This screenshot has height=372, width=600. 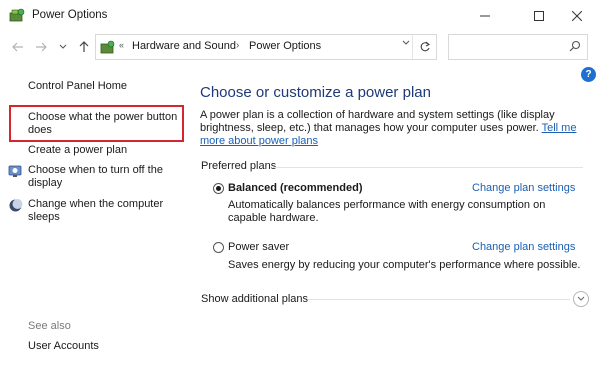 What do you see at coordinates (523, 247) in the screenshot?
I see `power-saver-change-settings-link: Change plan settings` at bounding box center [523, 247].